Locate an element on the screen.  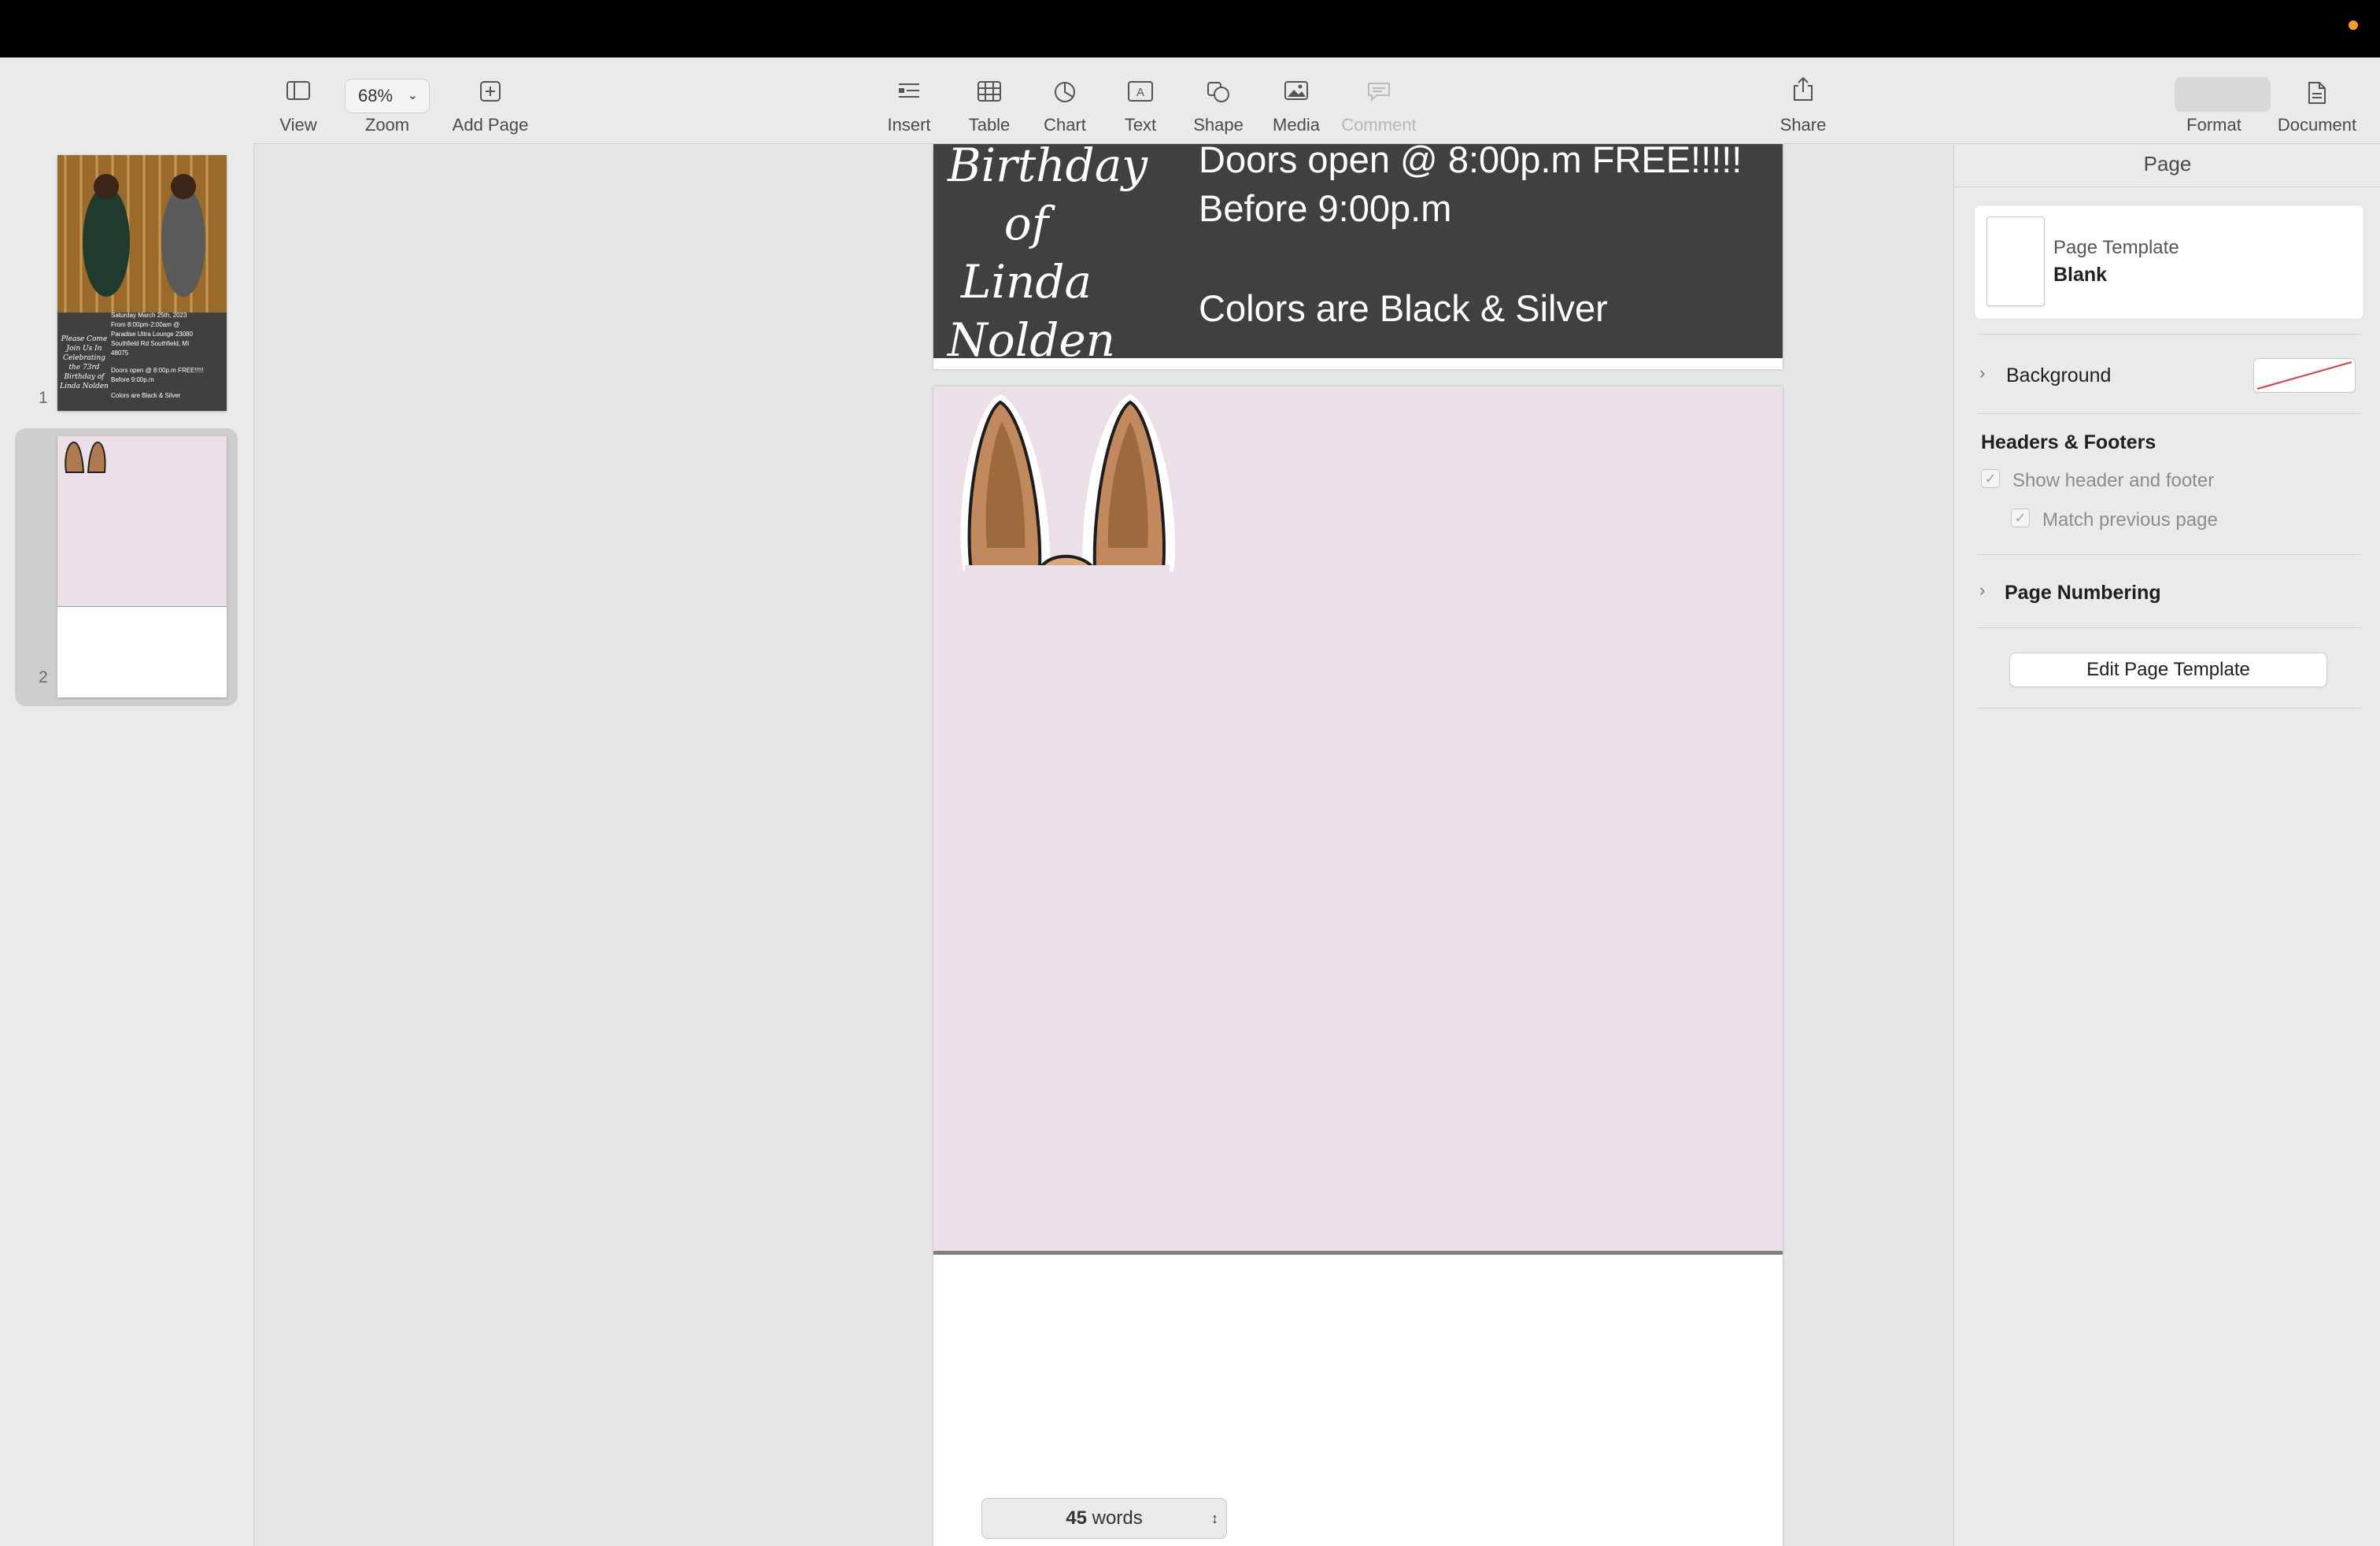
shape-icon is located at coordinates (1218, 92).